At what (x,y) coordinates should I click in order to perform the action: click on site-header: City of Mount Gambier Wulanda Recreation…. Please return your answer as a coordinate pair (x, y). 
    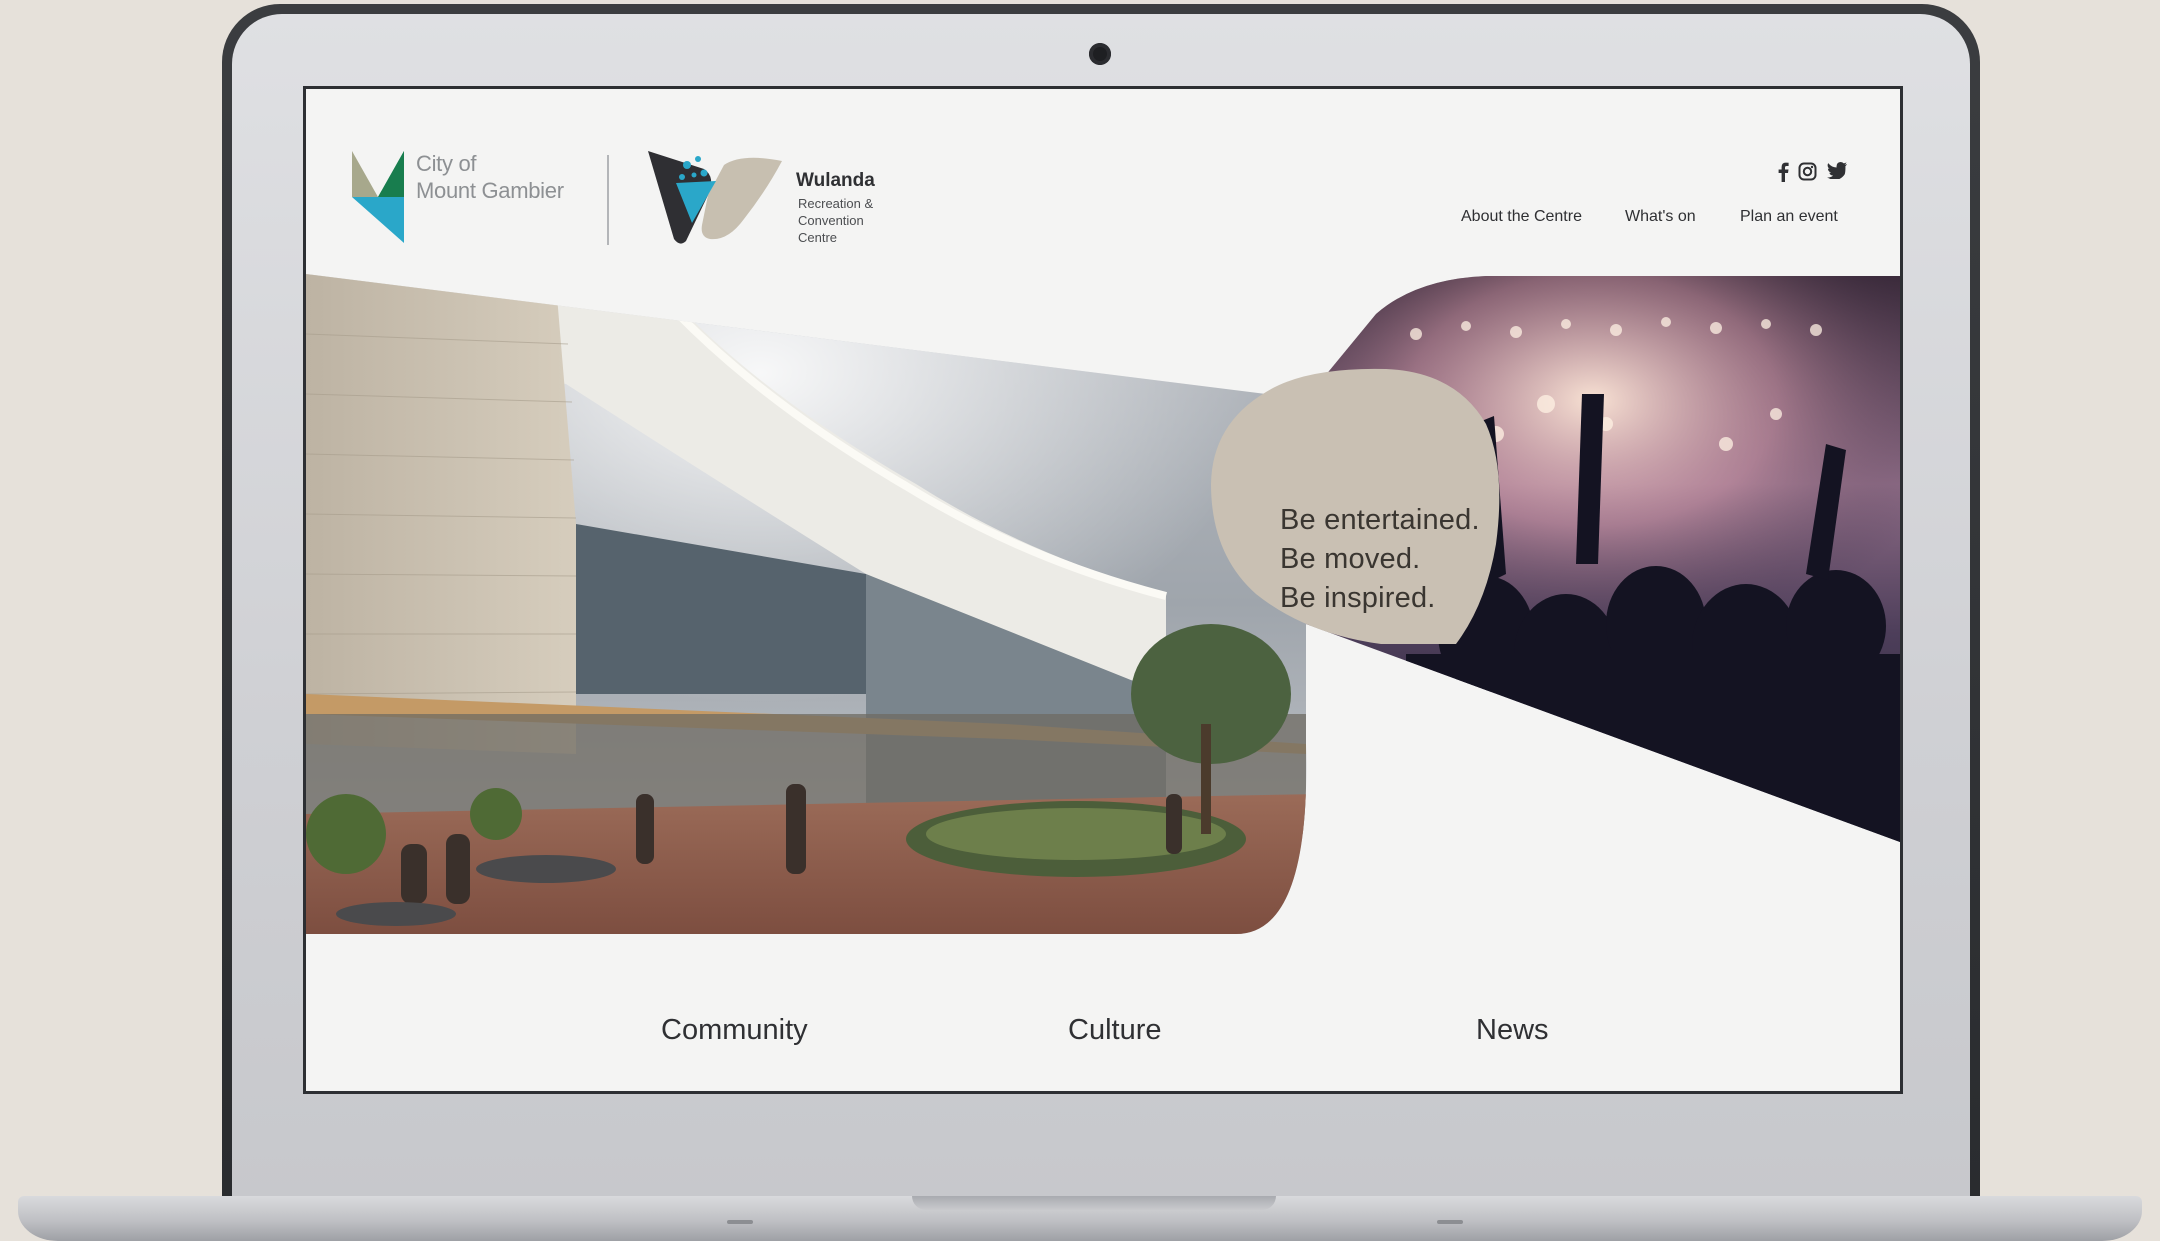
    Looking at the image, I should click on (1103, 181).